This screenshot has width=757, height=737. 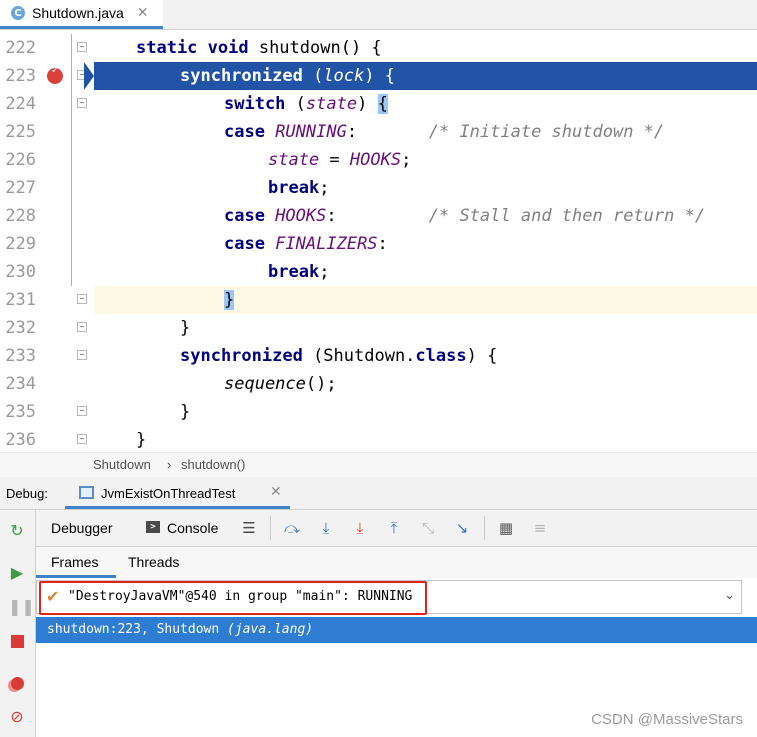 I want to click on code-line: 234 sequence();, so click(x=378, y=384).